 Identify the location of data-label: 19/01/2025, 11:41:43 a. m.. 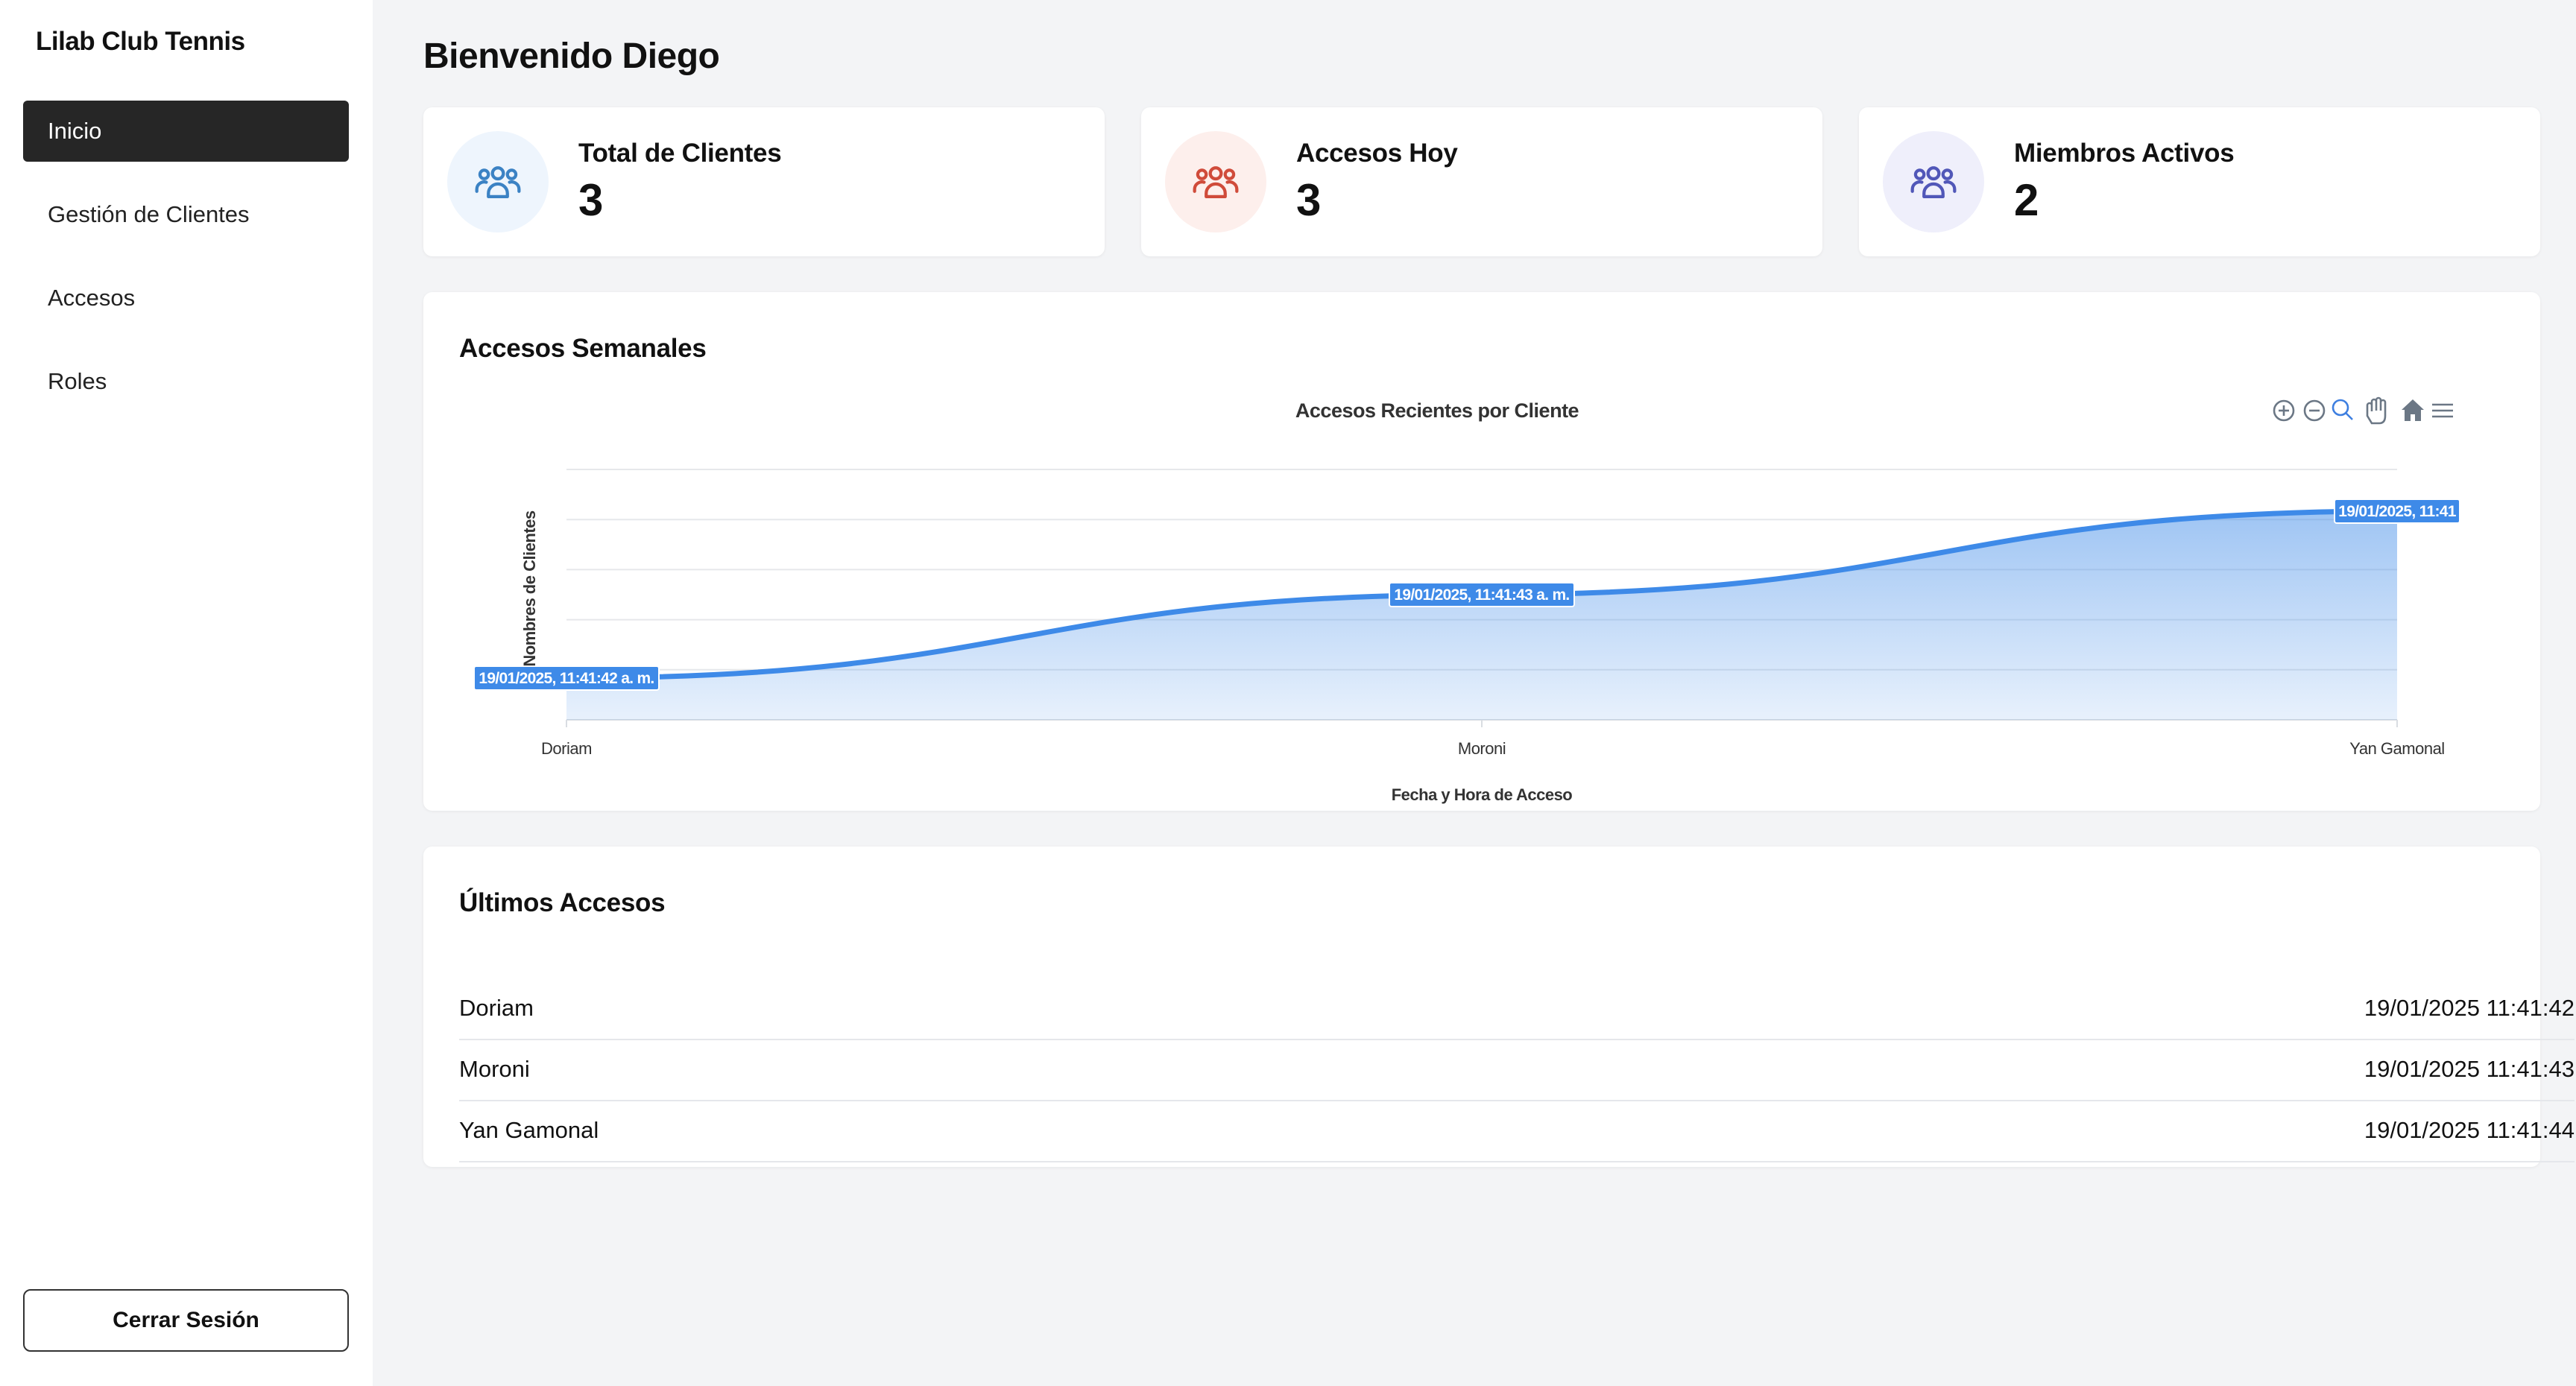
(1482, 594).